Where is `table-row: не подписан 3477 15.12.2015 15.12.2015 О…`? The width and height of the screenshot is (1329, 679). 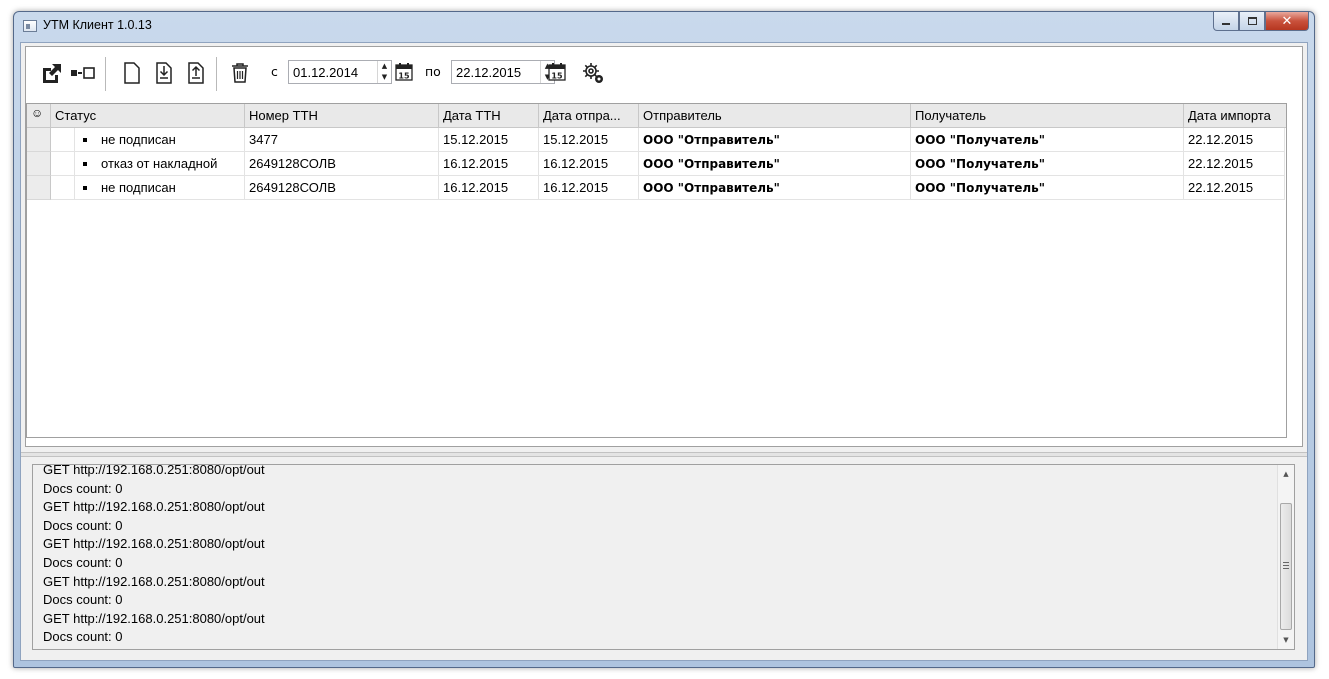 table-row: не подписан 3477 15.12.2015 15.12.2015 О… is located at coordinates (656, 140).